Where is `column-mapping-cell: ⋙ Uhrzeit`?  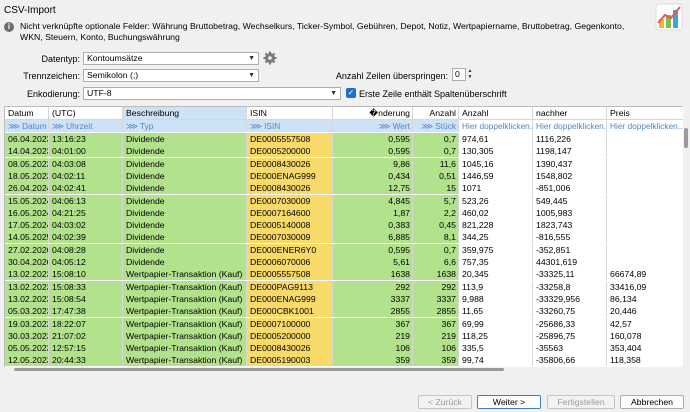 column-mapping-cell: ⋙ Uhrzeit is located at coordinates (86, 126).